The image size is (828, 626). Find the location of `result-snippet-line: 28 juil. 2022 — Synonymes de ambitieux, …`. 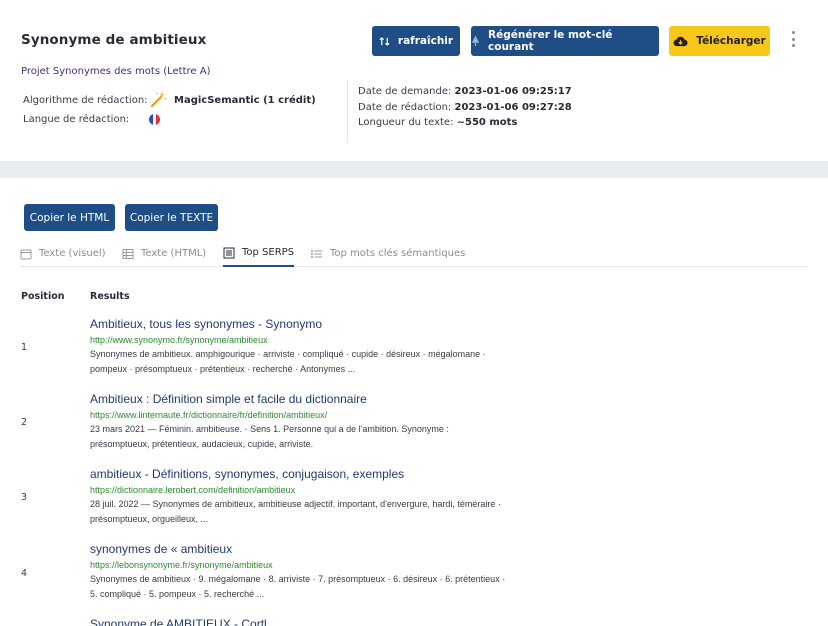

result-snippet-line: 28 juil. 2022 — Synonymes de ambitieux, … is located at coordinates (295, 504).